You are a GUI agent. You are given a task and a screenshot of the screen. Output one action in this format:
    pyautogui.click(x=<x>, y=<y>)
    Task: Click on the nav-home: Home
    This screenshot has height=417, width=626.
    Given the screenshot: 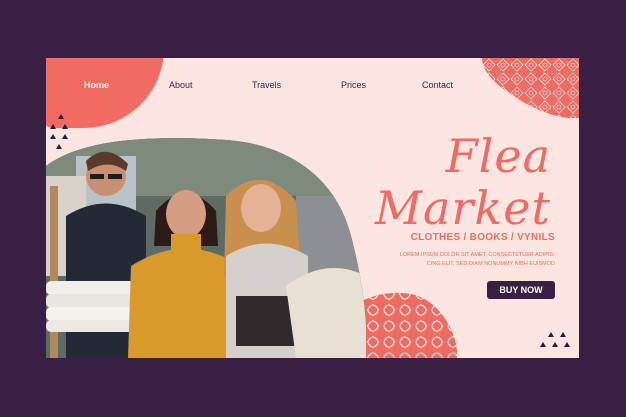 What is the action you would take?
    pyautogui.click(x=96, y=85)
    